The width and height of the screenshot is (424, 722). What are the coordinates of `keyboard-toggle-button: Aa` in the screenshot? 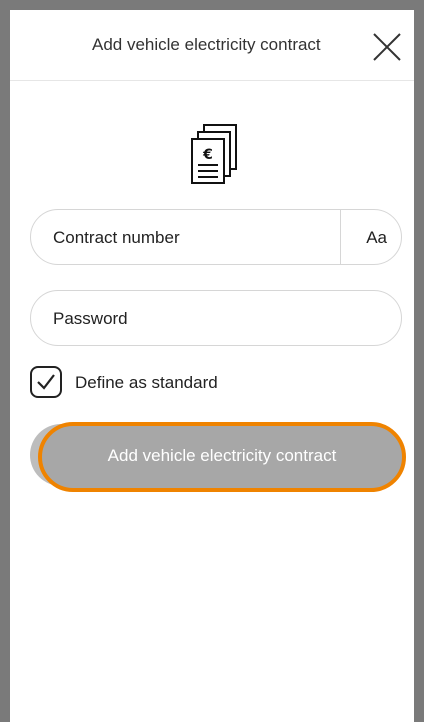 It's located at (376, 238).